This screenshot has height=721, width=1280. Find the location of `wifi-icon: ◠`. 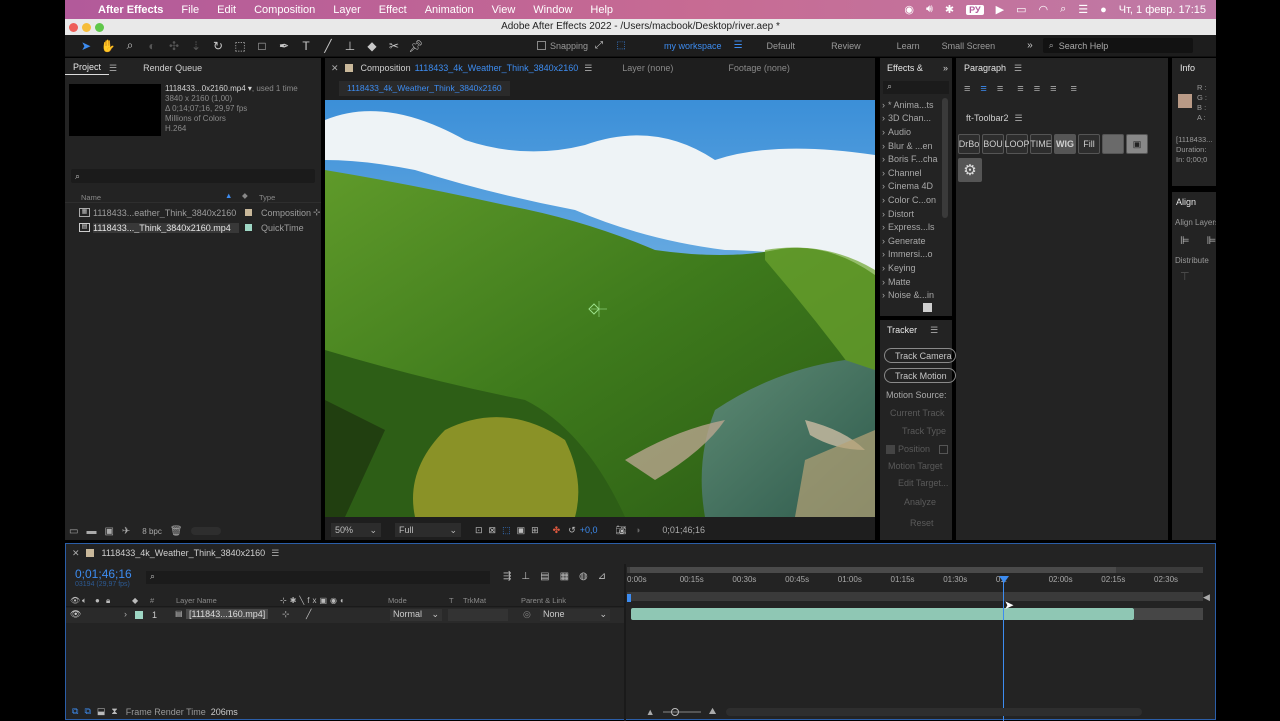

wifi-icon: ◠ is located at coordinates (1043, 9).